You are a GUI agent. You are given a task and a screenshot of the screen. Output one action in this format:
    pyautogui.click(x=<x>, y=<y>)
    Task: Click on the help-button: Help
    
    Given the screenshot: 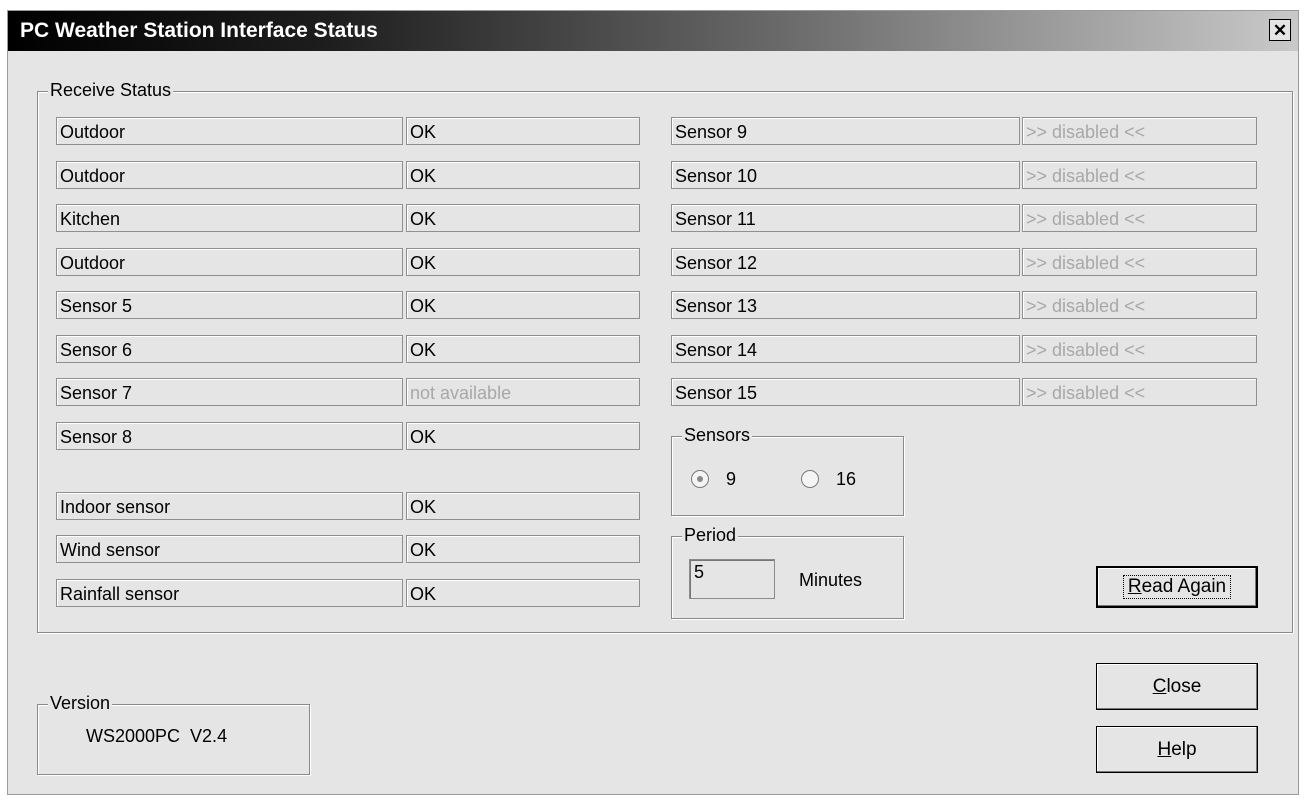 What is the action you would take?
    pyautogui.click(x=1177, y=749)
    